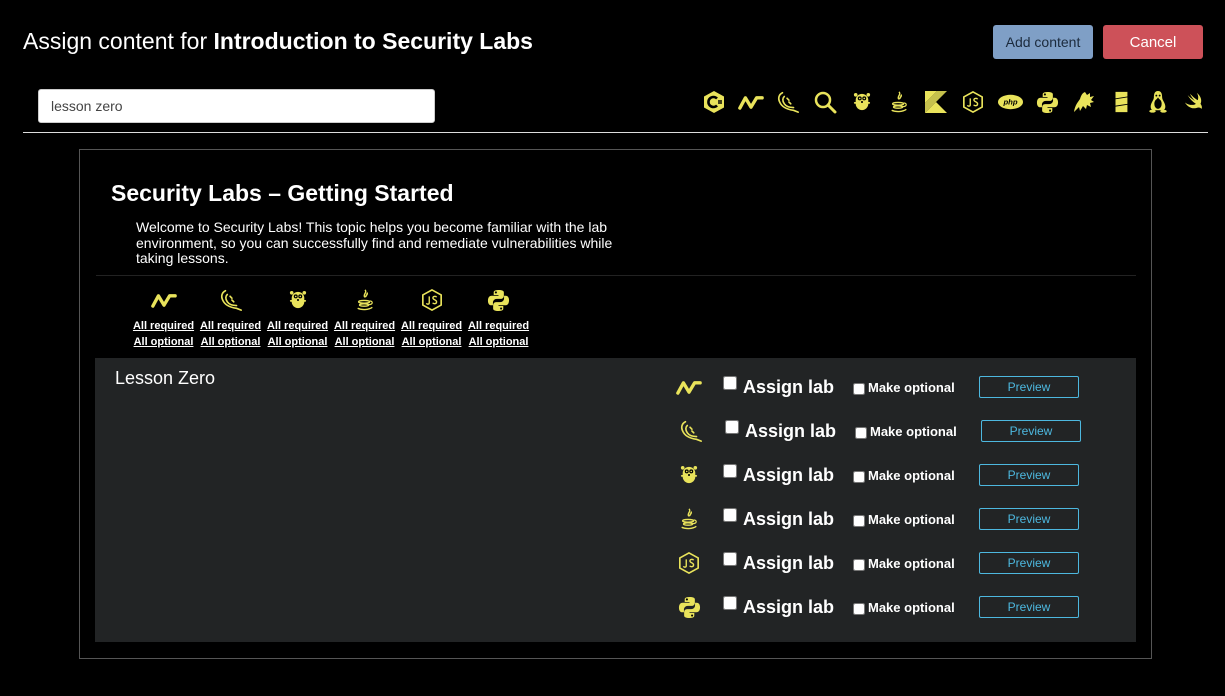  Describe the element at coordinates (282, 193) in the screenshot. I see `topic-title: Security Labs – Getting Started` at that location.